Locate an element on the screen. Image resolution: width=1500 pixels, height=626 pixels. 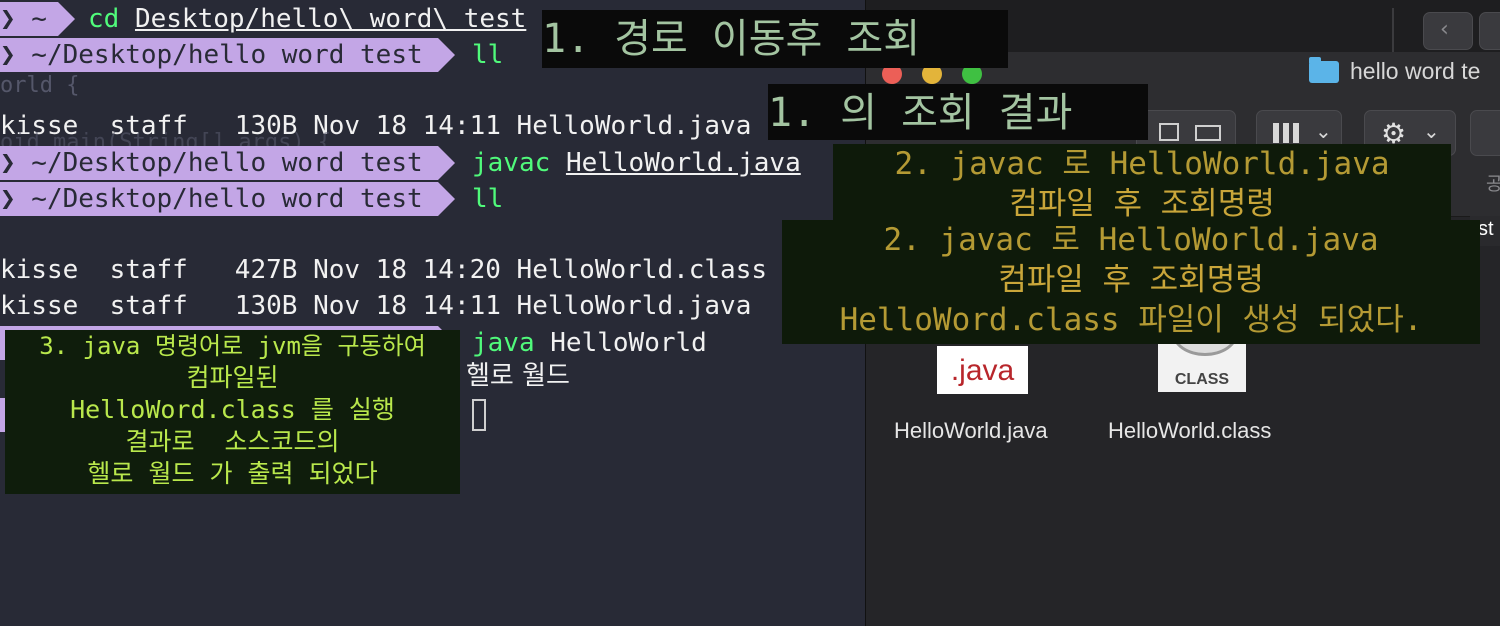
java-file-icon: .java is located at coordinates (982, 370).